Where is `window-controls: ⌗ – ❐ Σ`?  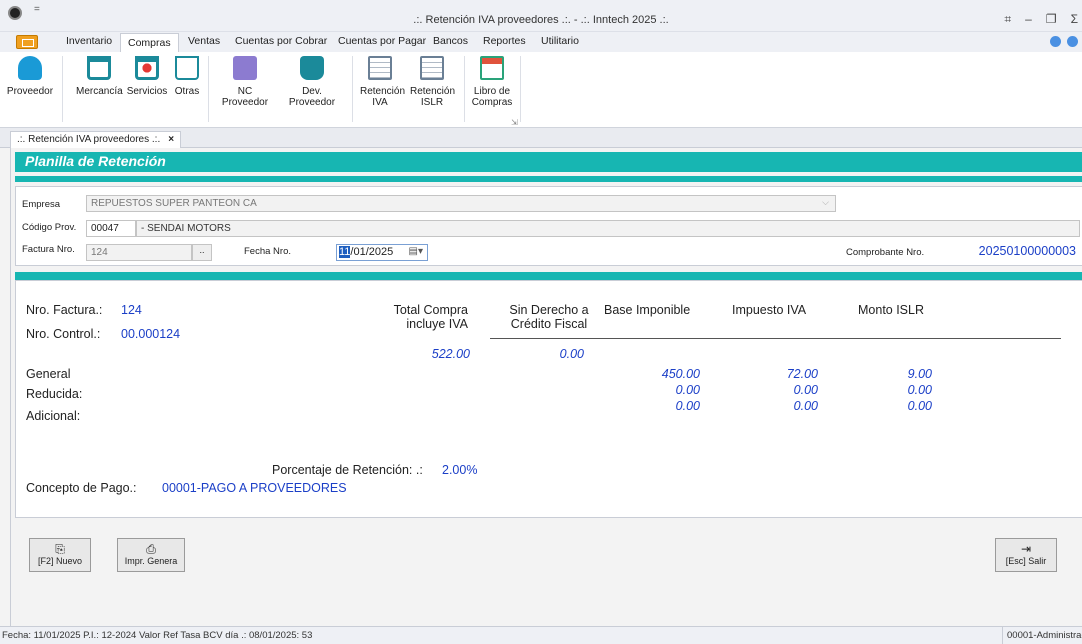 window-controls: ⌗ – ❐ Σ is located at coordinates (1041, 19).